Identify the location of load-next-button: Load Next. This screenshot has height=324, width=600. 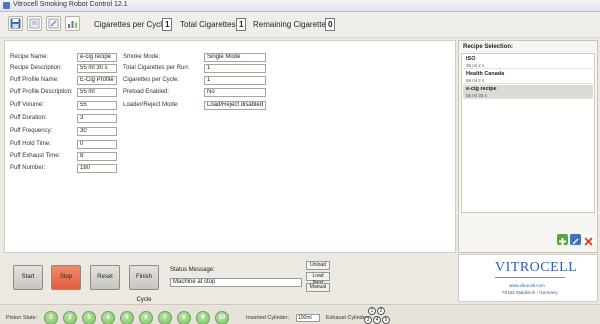
(318, 279).